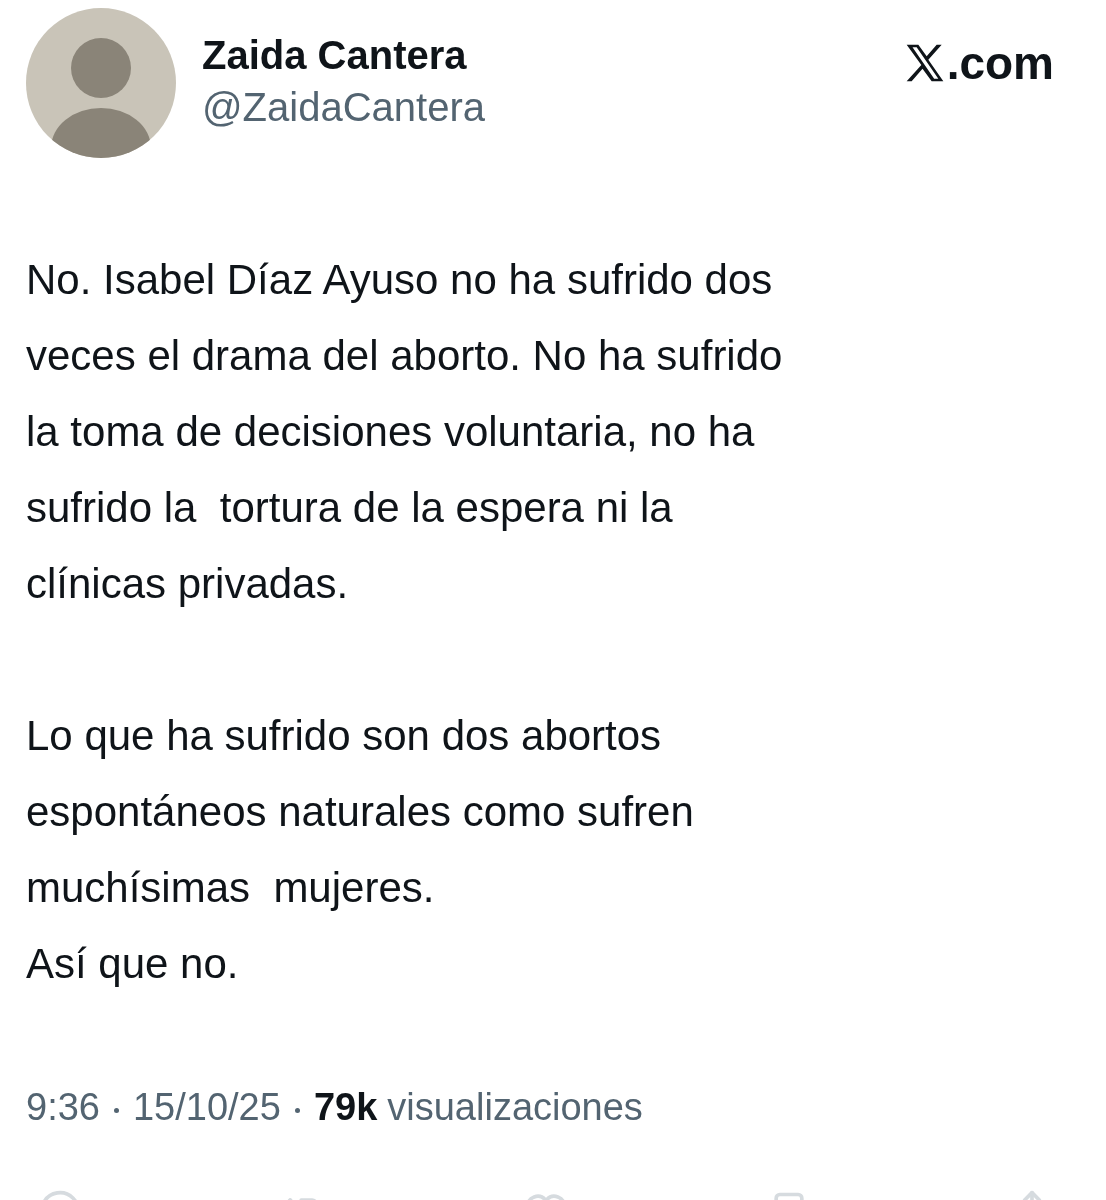  Describe the element at coordinates (540, 107) in the screenshot. I see `author-handle: @ZaidaCantera` at that location.